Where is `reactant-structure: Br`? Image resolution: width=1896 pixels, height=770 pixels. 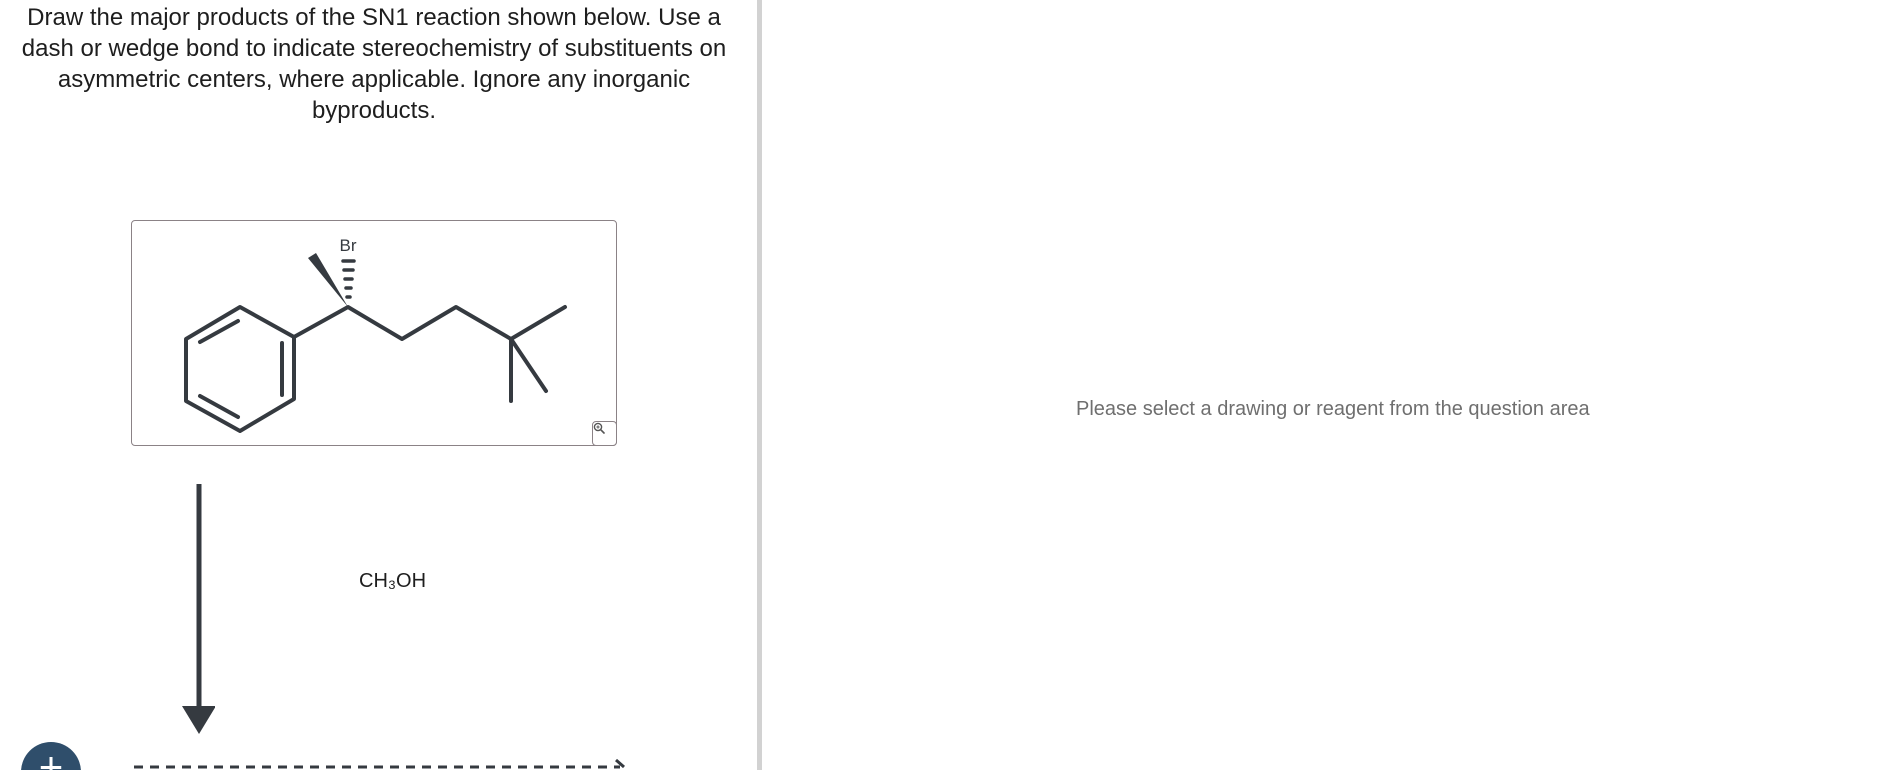 reactant-structure: Br is located at coordinates (375, 334).